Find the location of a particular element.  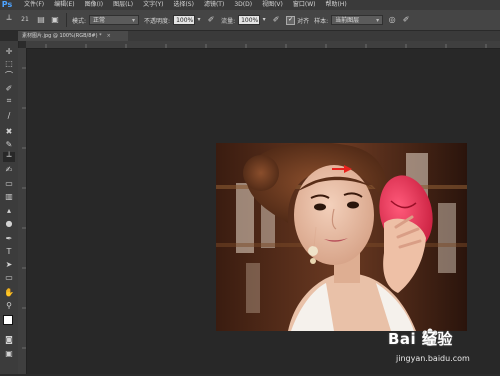

opacity-value: 100% is located at coordinates (185, 20).